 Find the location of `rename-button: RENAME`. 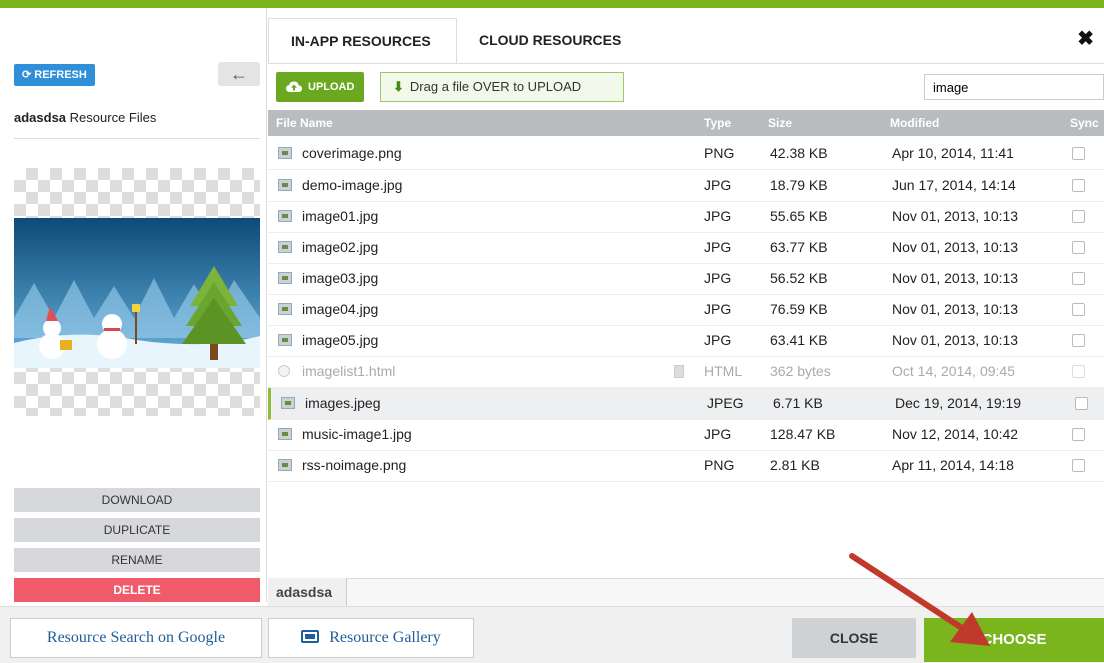

rename-button: RENAME is located at coordinates (137, 560).